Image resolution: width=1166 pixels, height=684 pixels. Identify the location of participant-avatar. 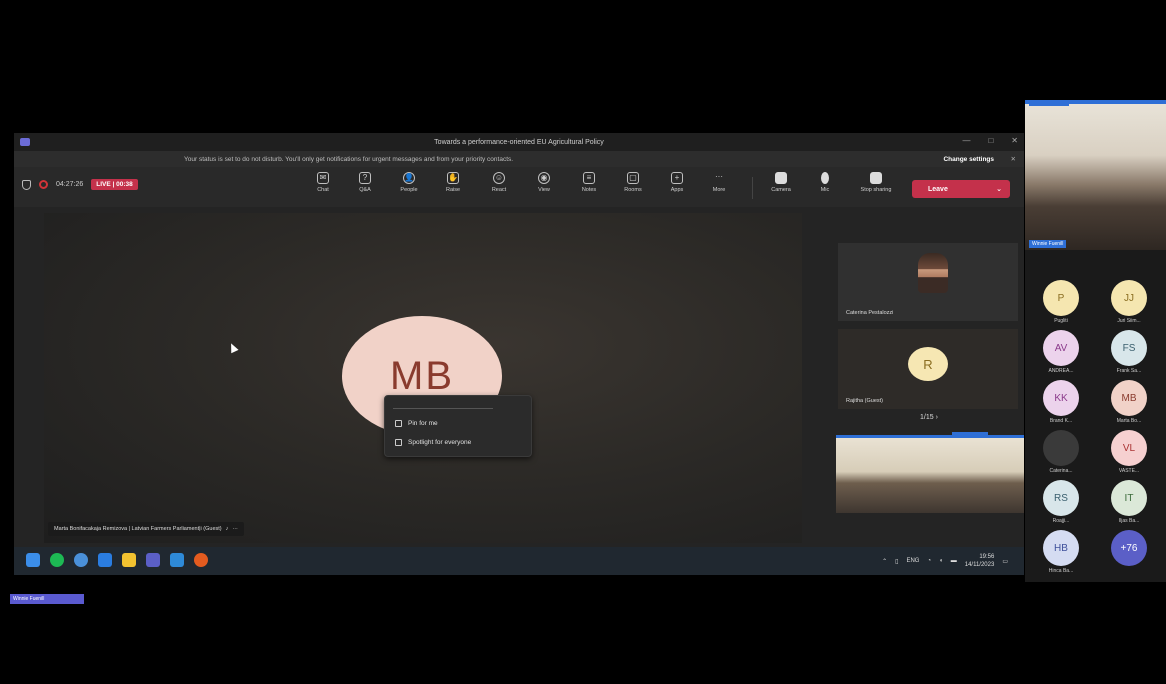
(1061, 448).